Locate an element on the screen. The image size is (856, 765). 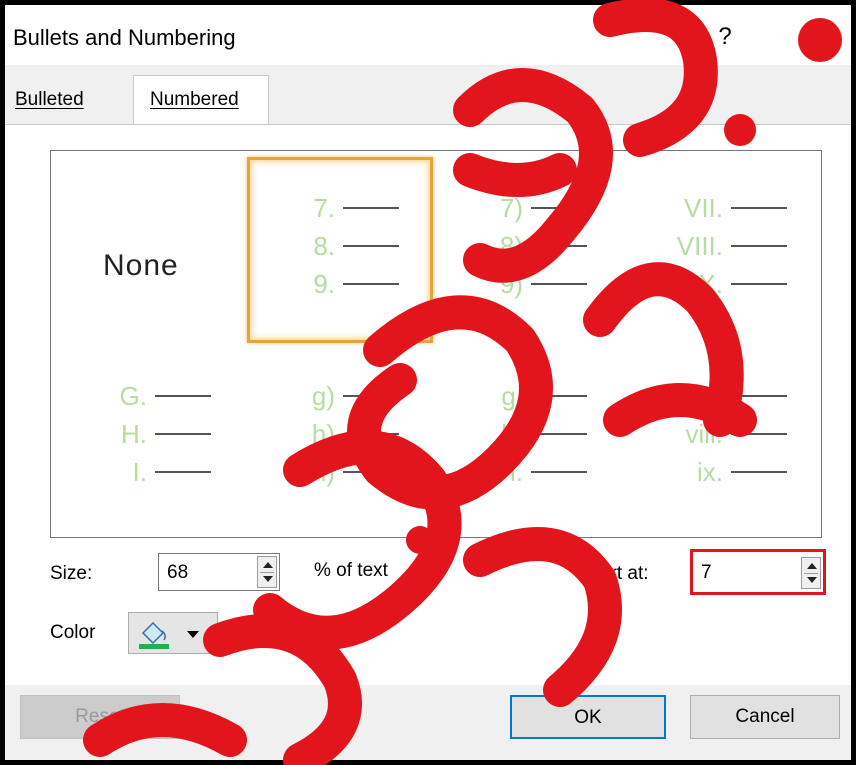
list-line: H. is located at coordinates (160, 434).